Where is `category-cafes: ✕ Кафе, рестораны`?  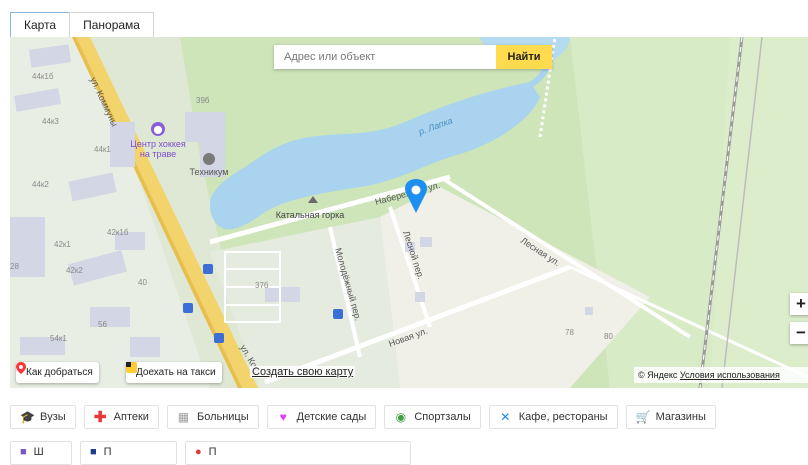 category-cafes: ✕ Кафе, рестораны is located at coordinates (553, 417).